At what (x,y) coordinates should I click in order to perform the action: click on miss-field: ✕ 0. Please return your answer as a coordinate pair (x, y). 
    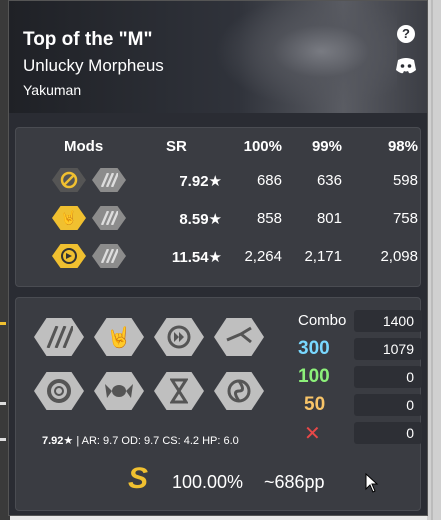
    Looking at the image, I should click on (360, 433).